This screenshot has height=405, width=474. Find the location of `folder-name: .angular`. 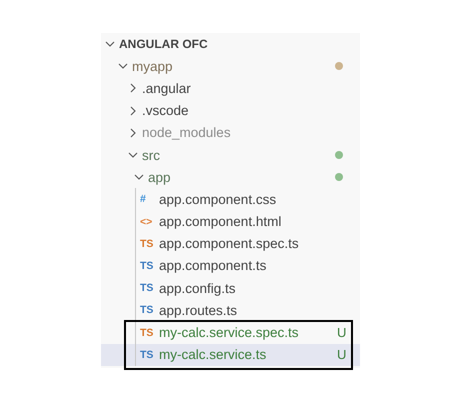

folder-name: .angular is located at coordinates (166, 88).